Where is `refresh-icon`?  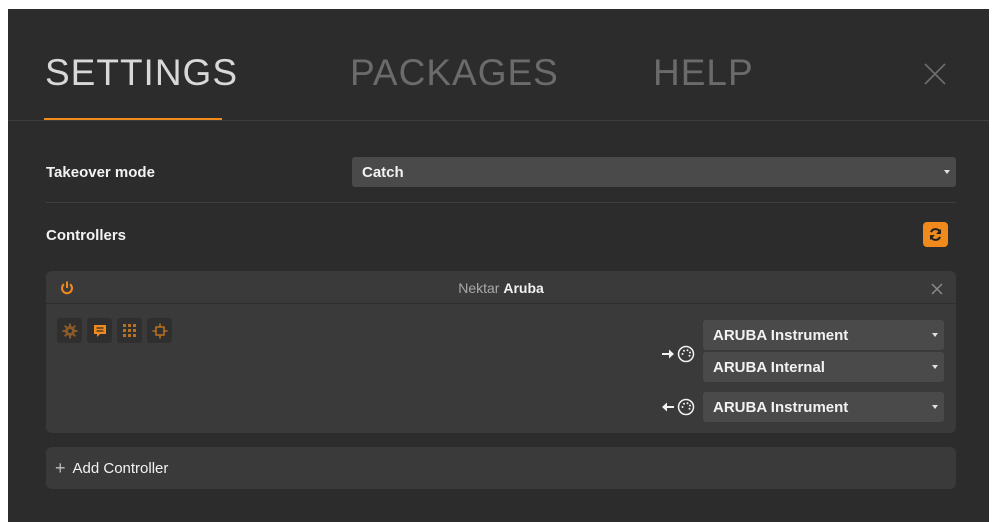
refresh-icon is located at coordinates (935, 234).